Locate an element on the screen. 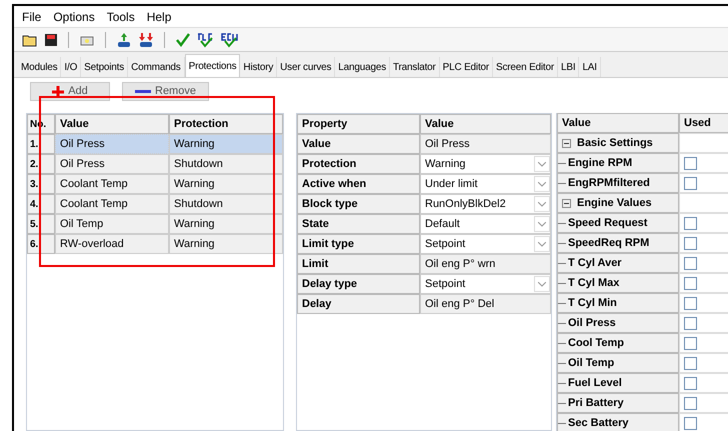 The image size is (728, 431). row-number: 2. is located at coordinates (41, 164).